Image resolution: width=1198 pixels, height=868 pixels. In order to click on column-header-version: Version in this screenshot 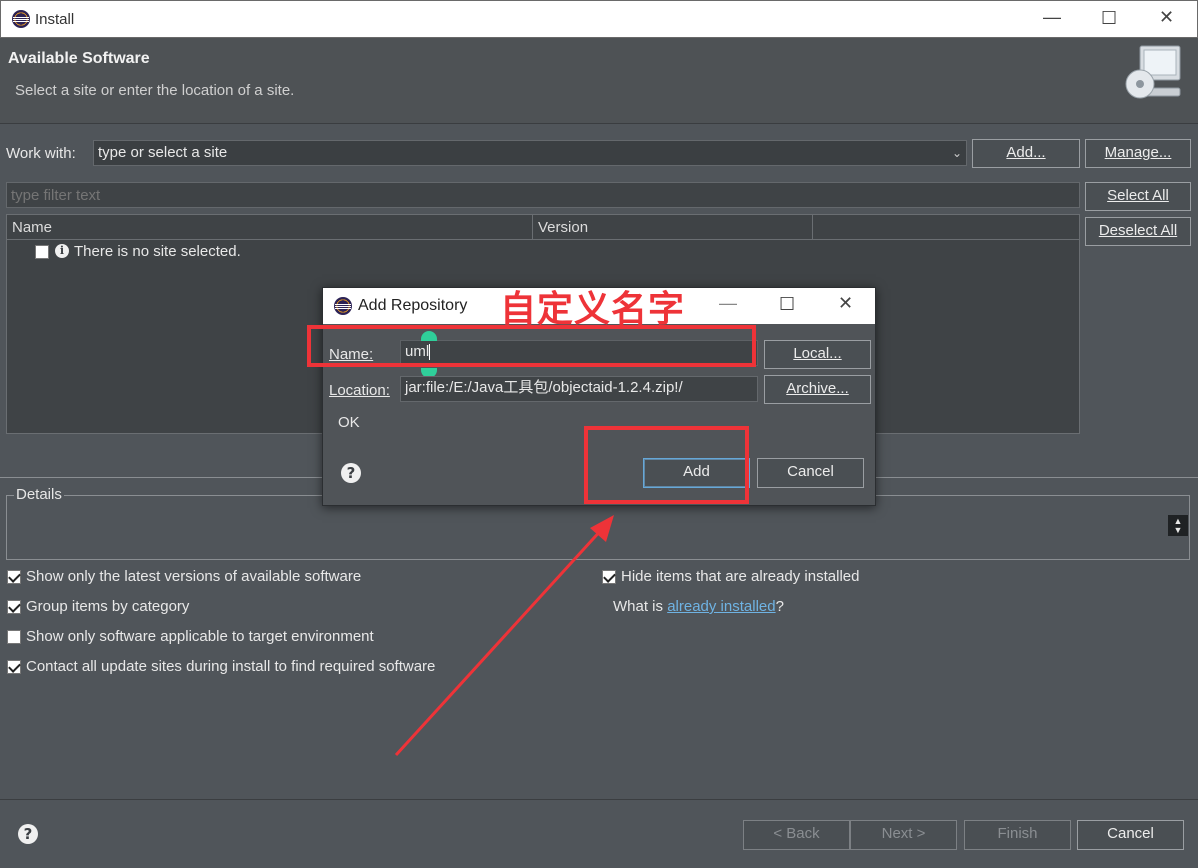, I will do `click(673, 227)`.